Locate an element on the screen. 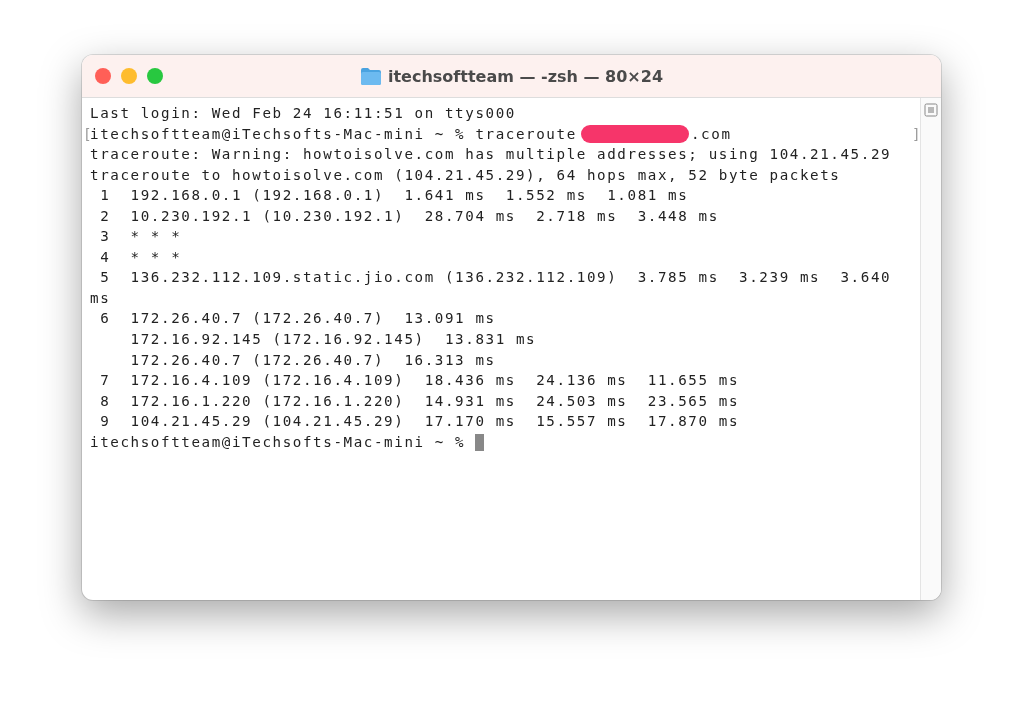  output-line: 6 172.26.40.7 (172.26.40.7) 13.091 ms is located at coordinates (297, 319).